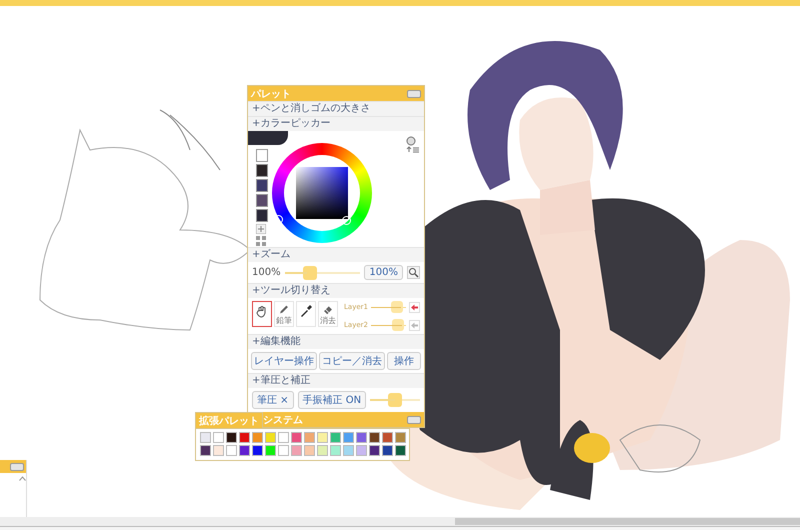  Describe the element at coordinates (306, 311) in the screenshot. I see `eyedropper-icon` at that location.